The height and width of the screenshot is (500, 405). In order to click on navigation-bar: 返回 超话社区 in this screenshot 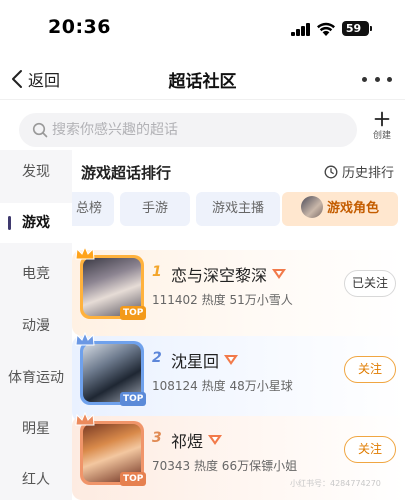, I will do `click(202, 79)`.